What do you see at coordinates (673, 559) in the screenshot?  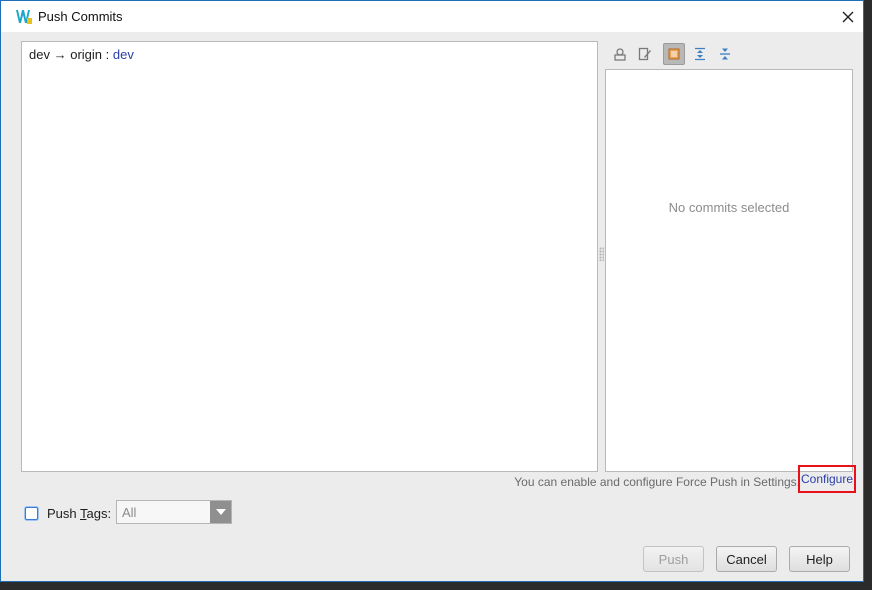 I see `push-button: Push` at bounding box center [673, 559].